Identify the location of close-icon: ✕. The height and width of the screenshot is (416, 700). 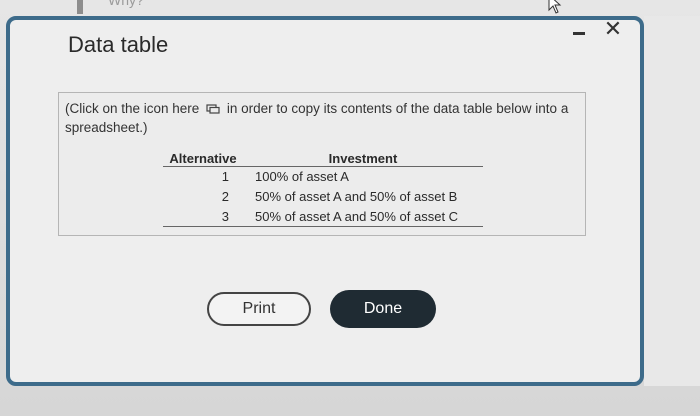
(613, 29).